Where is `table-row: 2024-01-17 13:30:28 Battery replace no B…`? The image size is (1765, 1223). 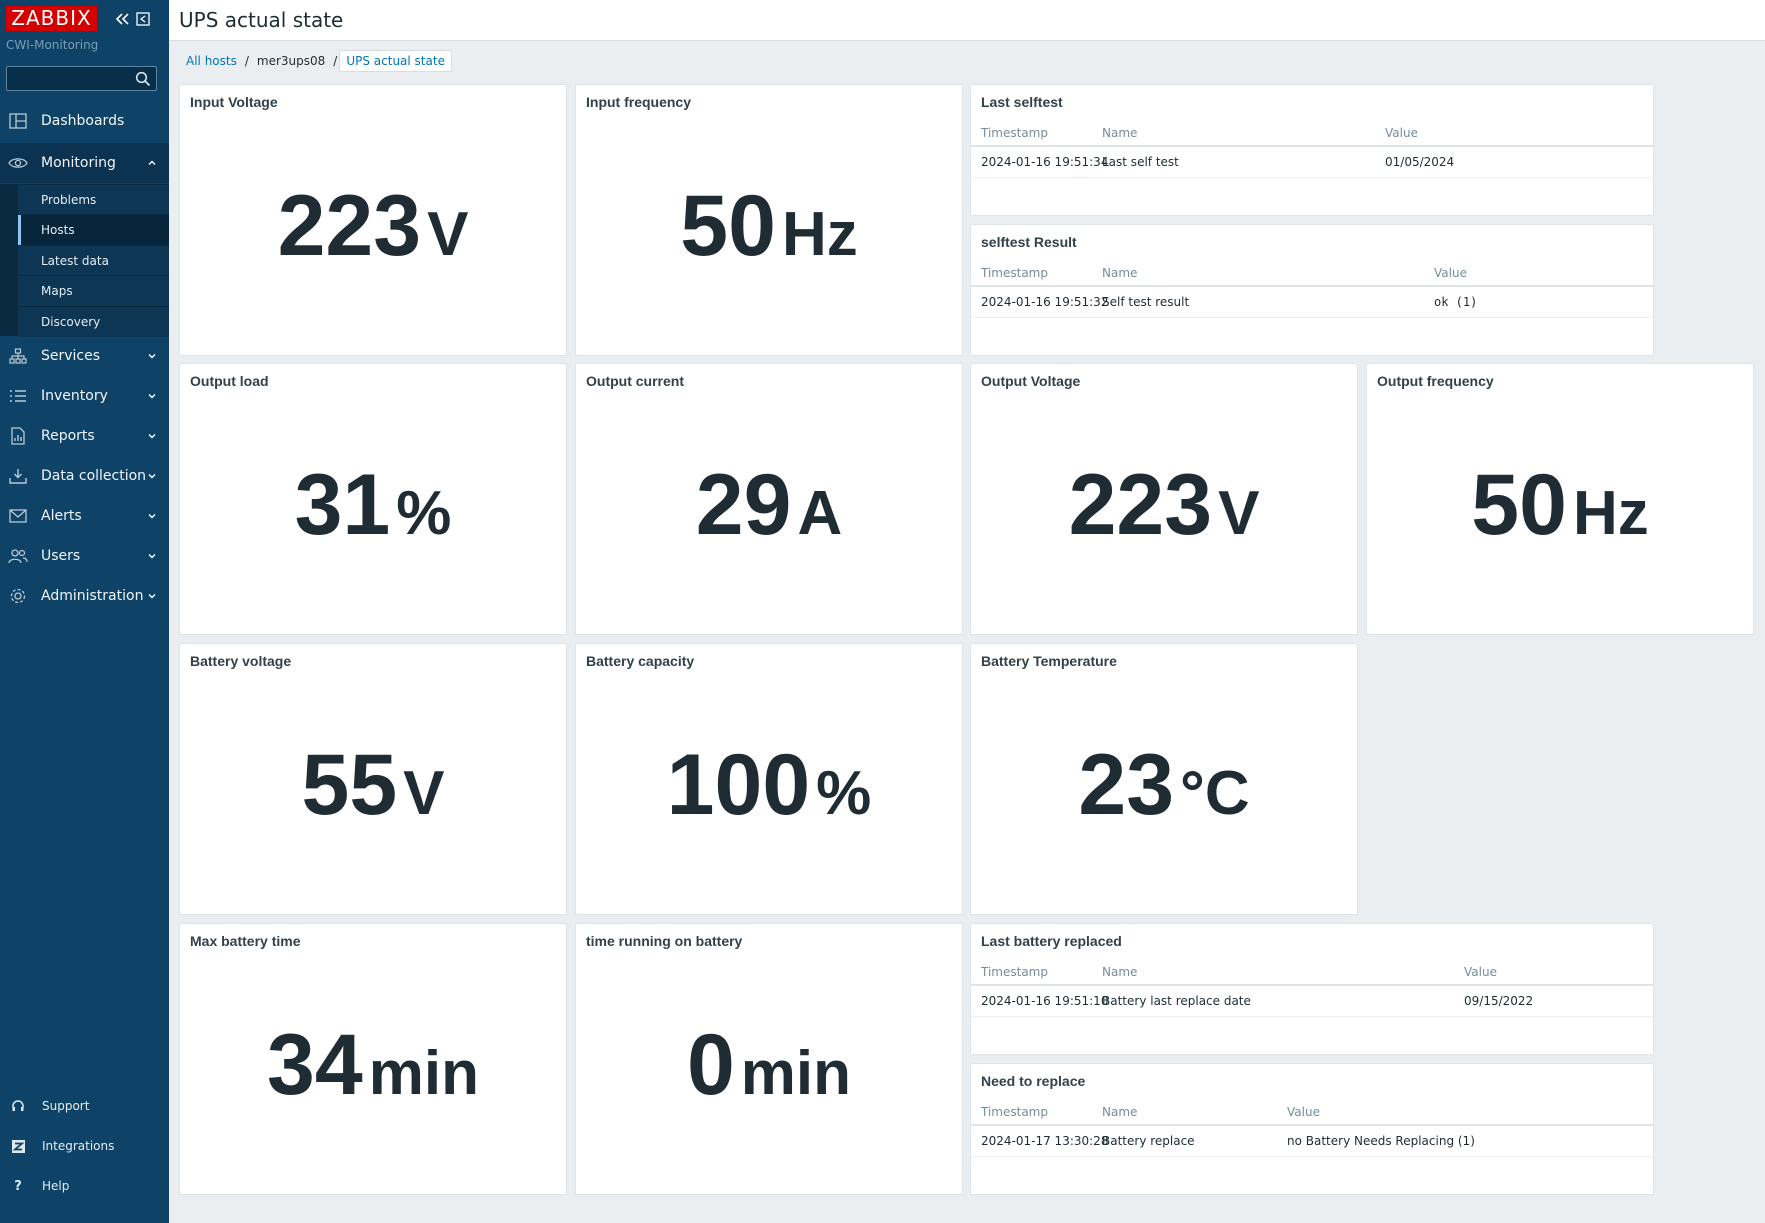 table-row: 2024-01-17 13:30:28 Battery replace no B… is located at coordinates (1312, 1141).